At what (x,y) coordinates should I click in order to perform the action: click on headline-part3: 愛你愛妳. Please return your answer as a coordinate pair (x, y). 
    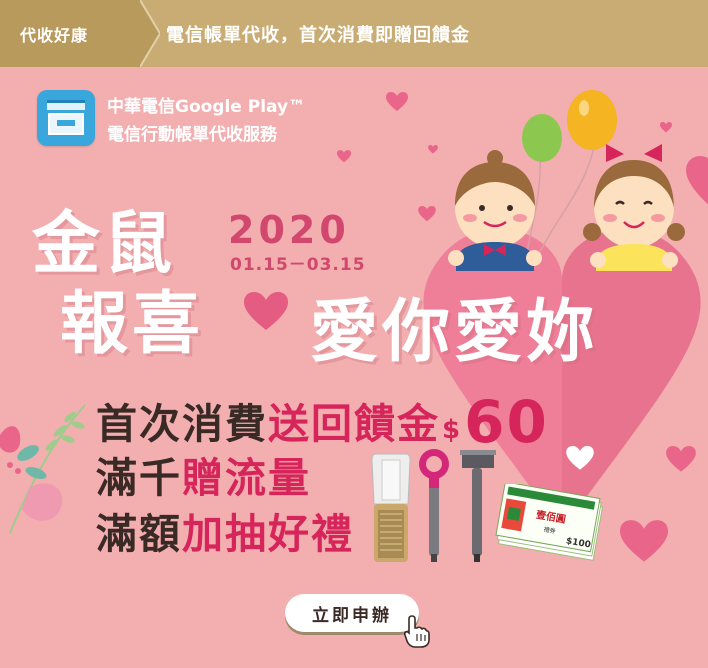
    Looking at the image, I should click on (454, 332).